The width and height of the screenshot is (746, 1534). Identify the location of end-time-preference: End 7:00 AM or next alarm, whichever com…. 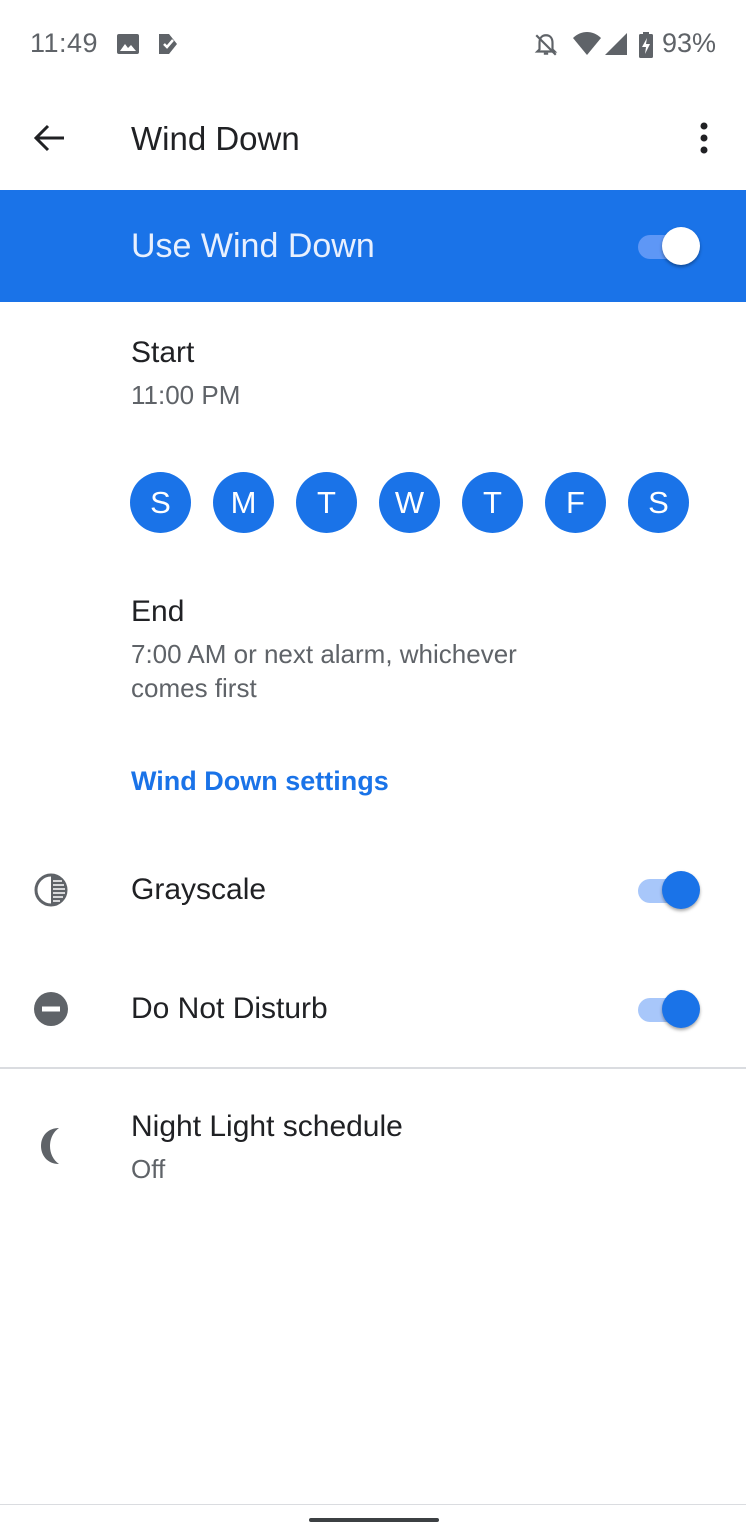
(361, 650).